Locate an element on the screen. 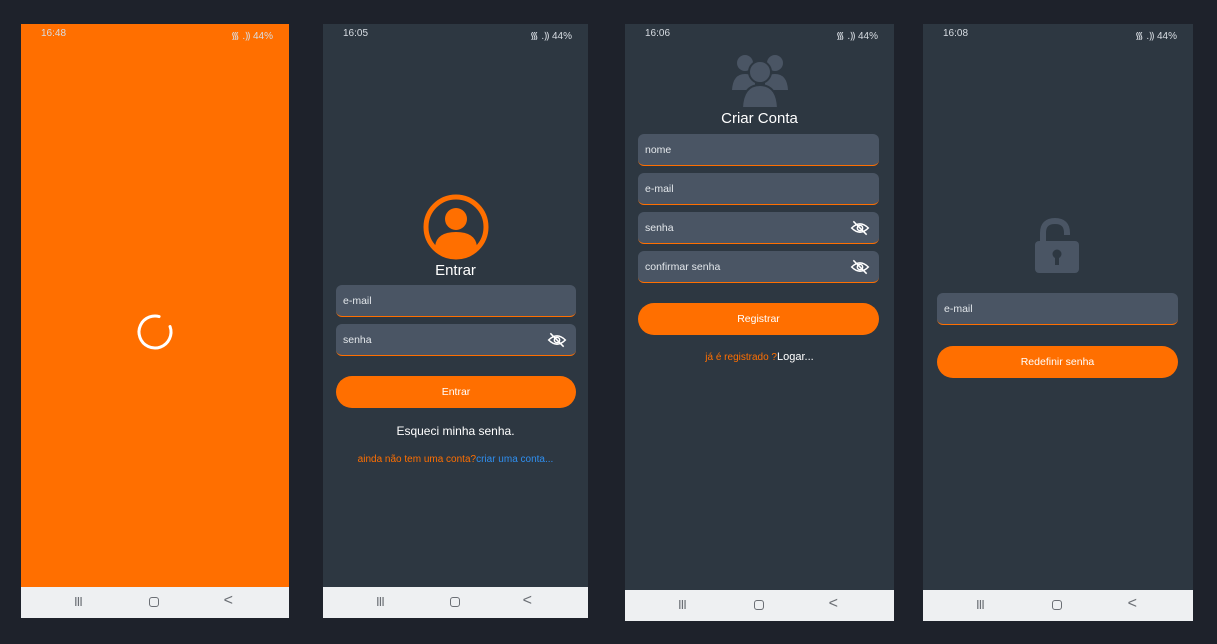  name-placeholder: nome is located at coordinates (658, 149).